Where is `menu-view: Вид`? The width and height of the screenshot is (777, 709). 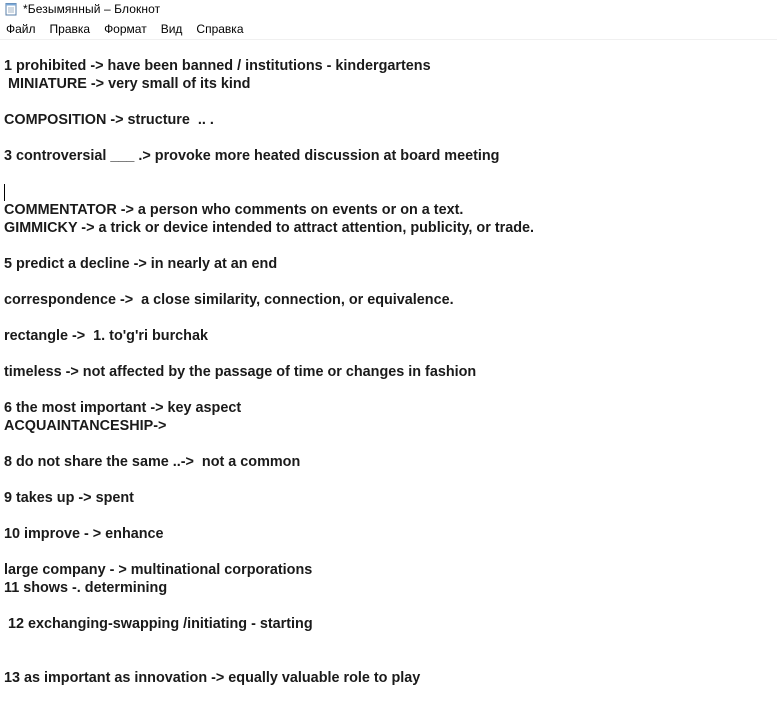 menu-view: Вид is located at coordinates (172, 29).